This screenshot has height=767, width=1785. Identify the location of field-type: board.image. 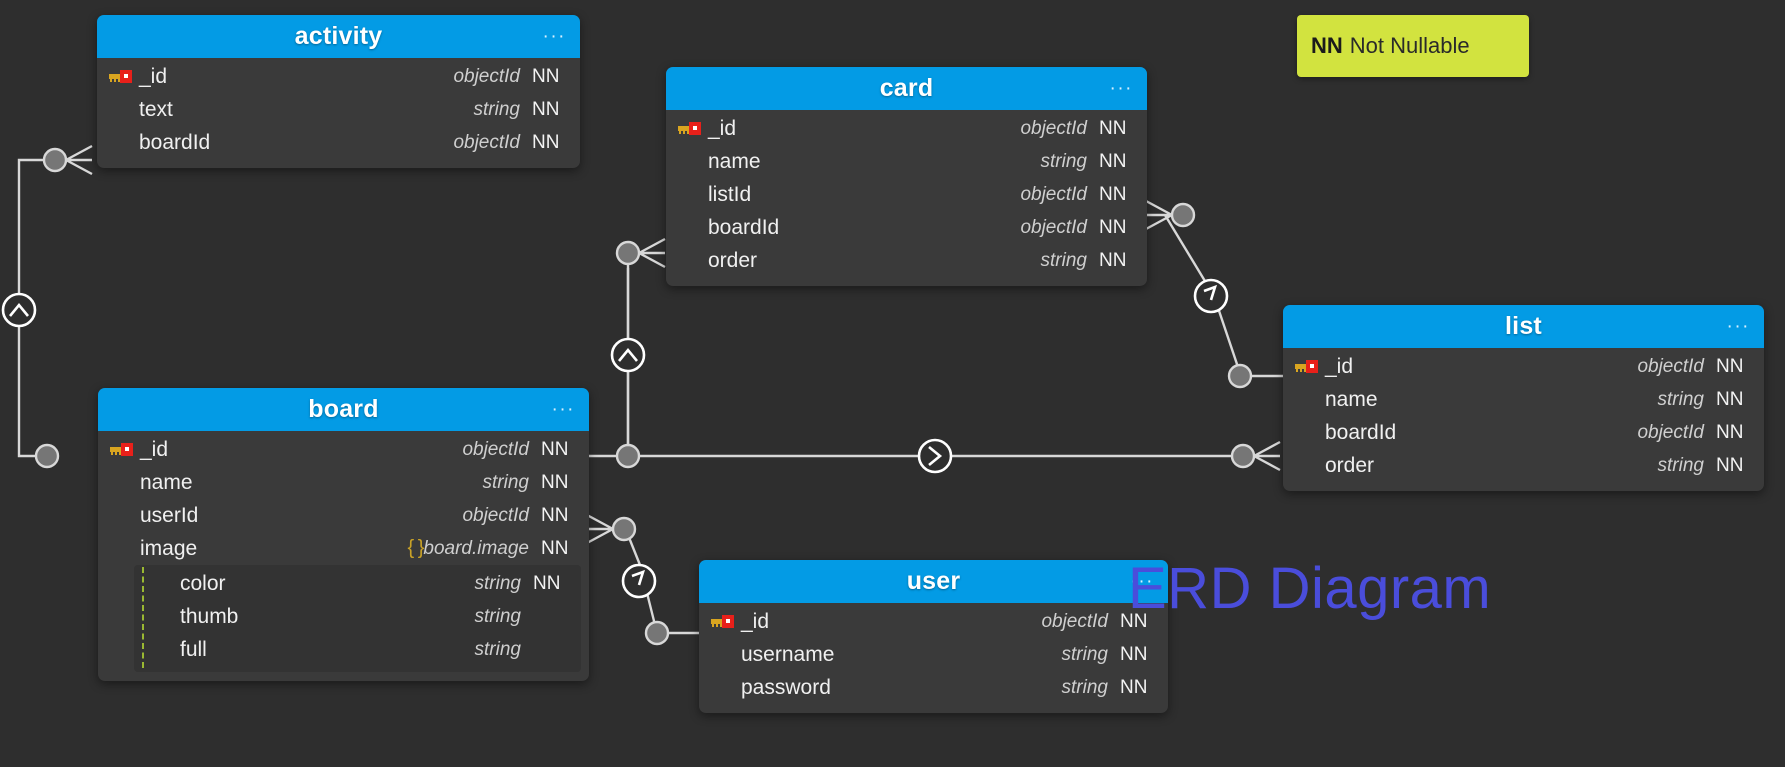
(476, 548).